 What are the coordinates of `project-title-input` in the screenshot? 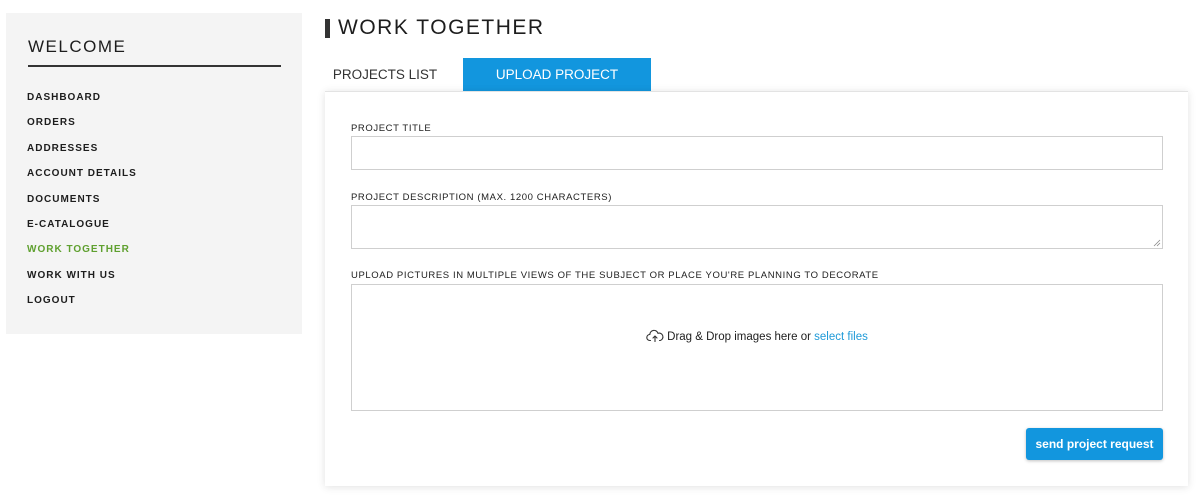 It's located at (757, 153).